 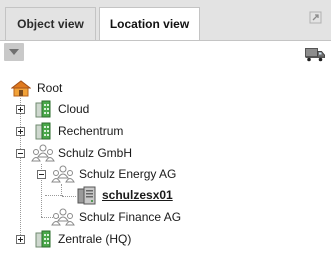 I want to click on tree-node-cloud: Cloud, so click(x=165, y=109).